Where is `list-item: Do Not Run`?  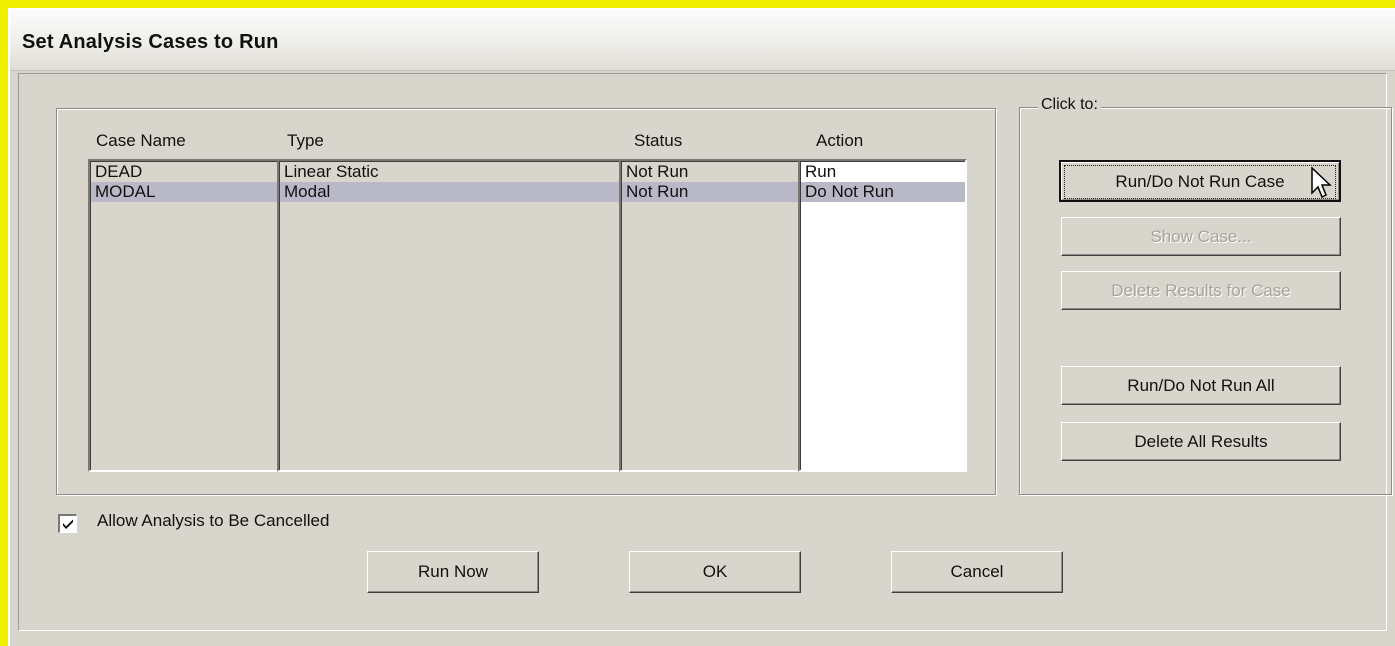 list-item: Do Not Run is located at coordinates (883, 192).